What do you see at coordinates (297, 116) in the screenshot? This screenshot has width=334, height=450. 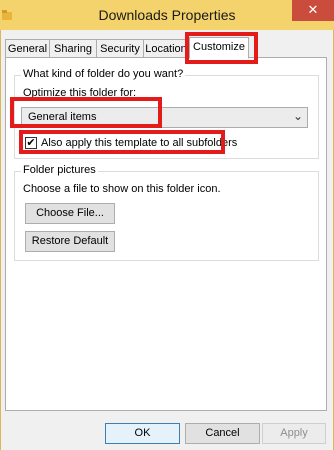 I see `chevron-down-icon: ⌄` at bounding box center [297, 116].